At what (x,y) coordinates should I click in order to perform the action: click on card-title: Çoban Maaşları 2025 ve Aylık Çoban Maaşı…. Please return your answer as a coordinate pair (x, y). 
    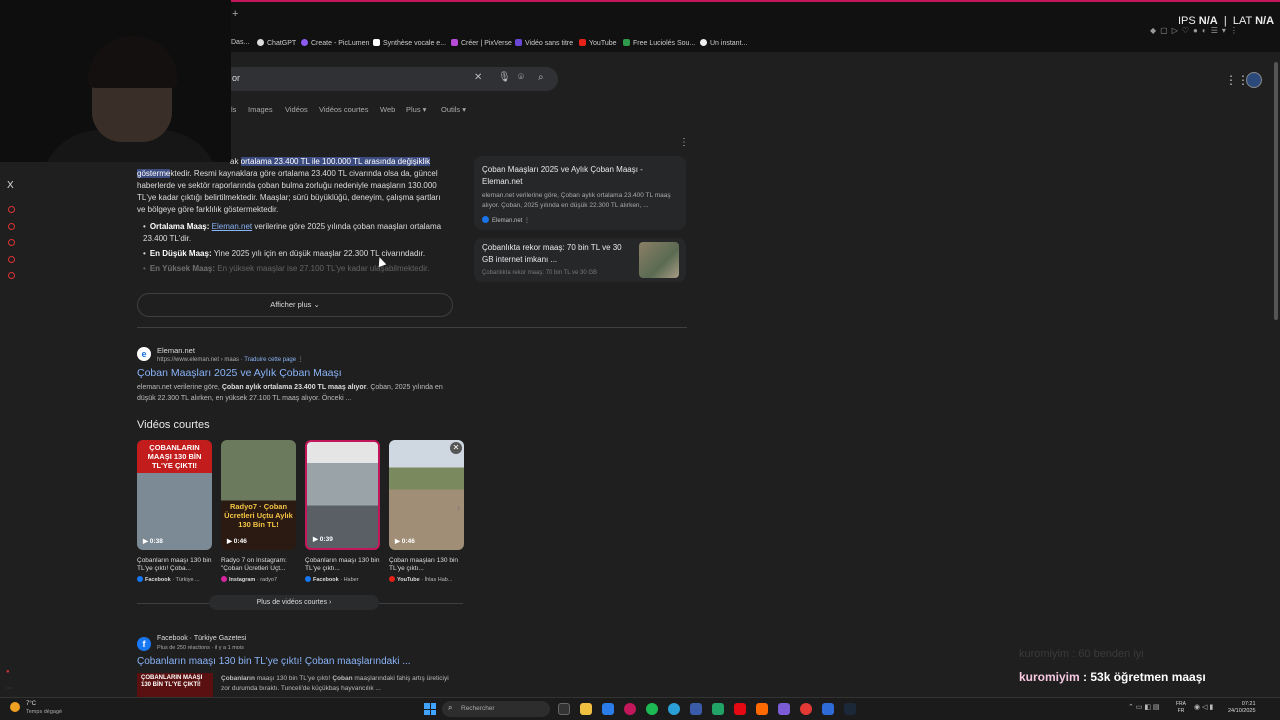
    Looking at the image, I should click on (580, 176).